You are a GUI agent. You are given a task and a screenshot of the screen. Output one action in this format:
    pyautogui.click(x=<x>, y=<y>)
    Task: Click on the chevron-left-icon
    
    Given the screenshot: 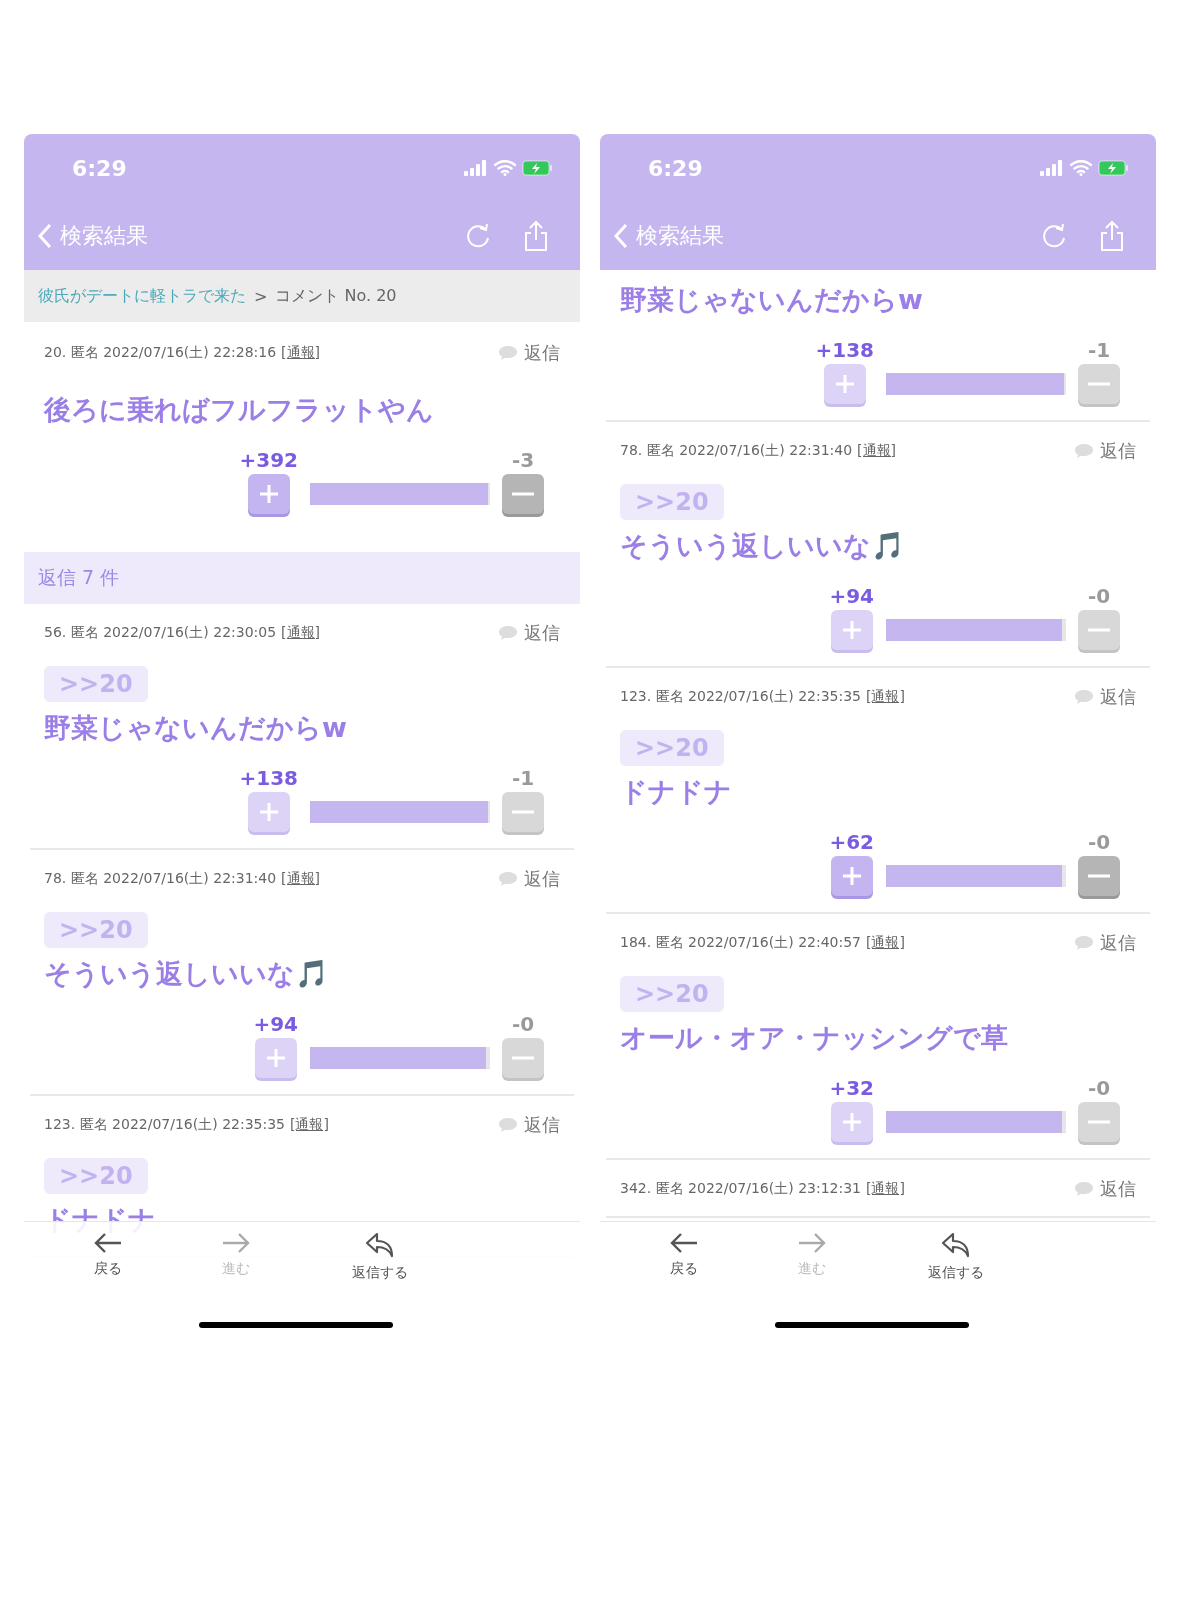 What is the action you would take?
    pyautogui.click(x=45, y=236)
    